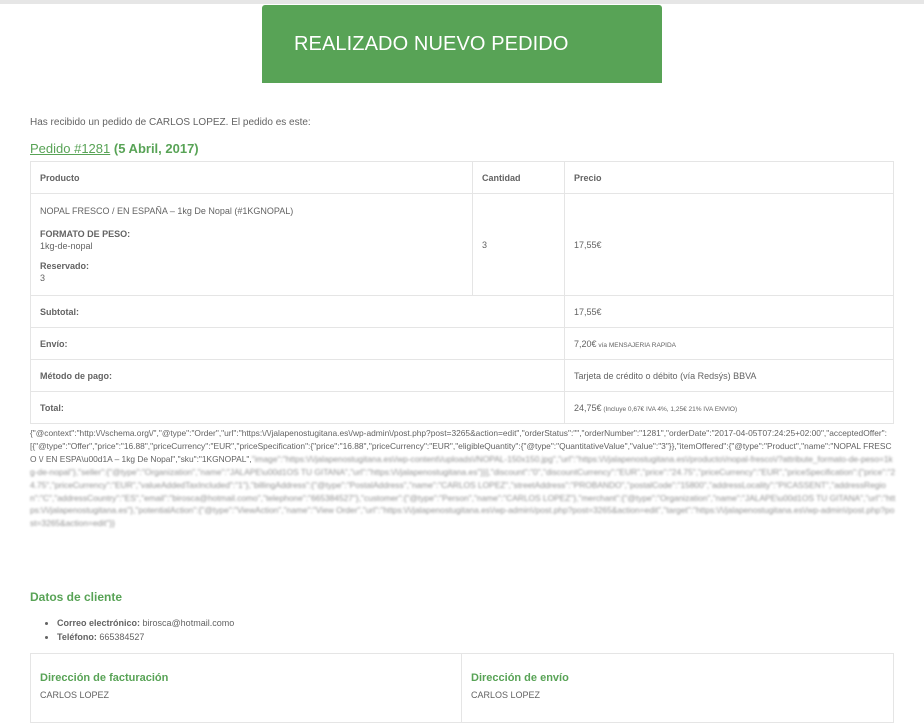 The width and height of the screenshot is (924, 723). What do you see at coordinates (588, 407) in the screenshot?
I see `total-value: 24,75€` at bounding box center [588, 407].